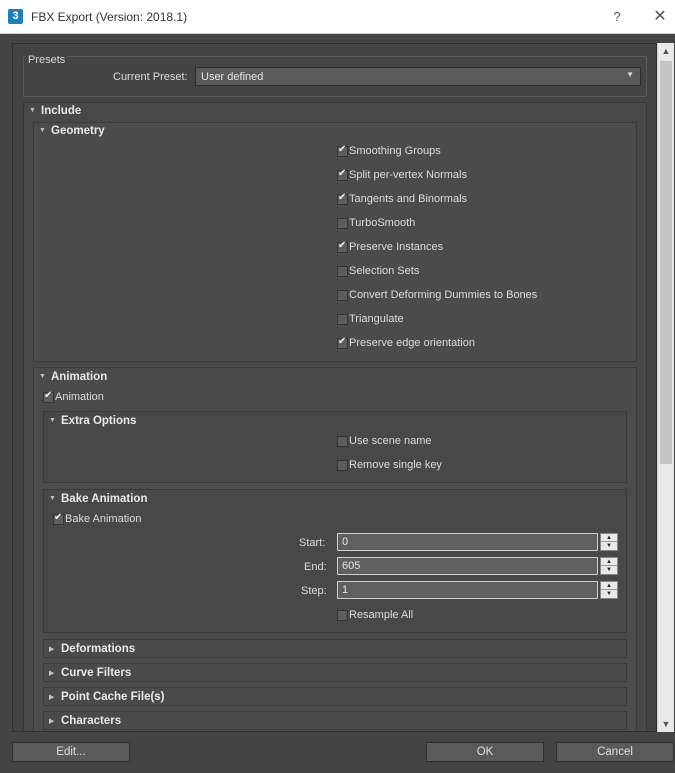 The height and width of the screenshot is (773, 675). I want to click on deformations-rollout: ▶ Deformations, so click(335, 648).